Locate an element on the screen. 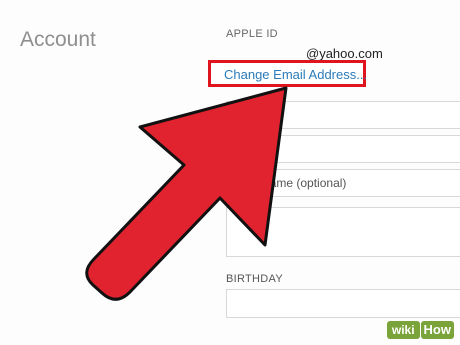  first-name-field is located at coordinates (343, 115).